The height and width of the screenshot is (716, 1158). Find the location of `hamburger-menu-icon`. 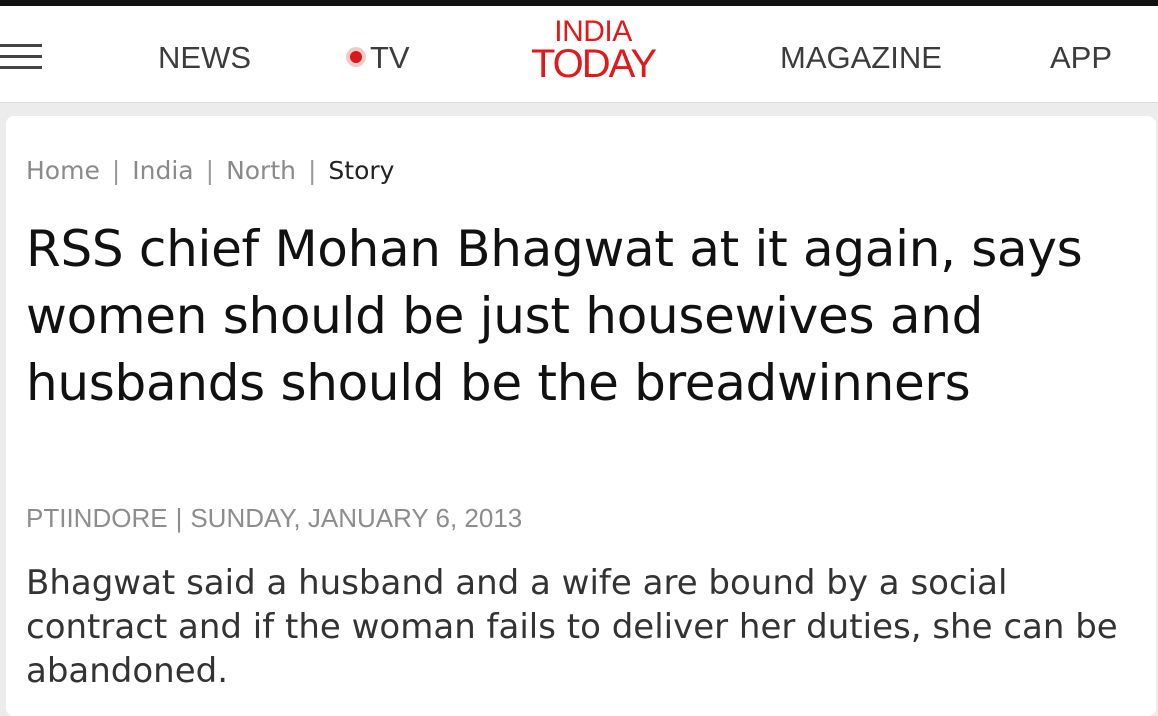

hamburger-menu-icon is located at coordinates (21, 57).